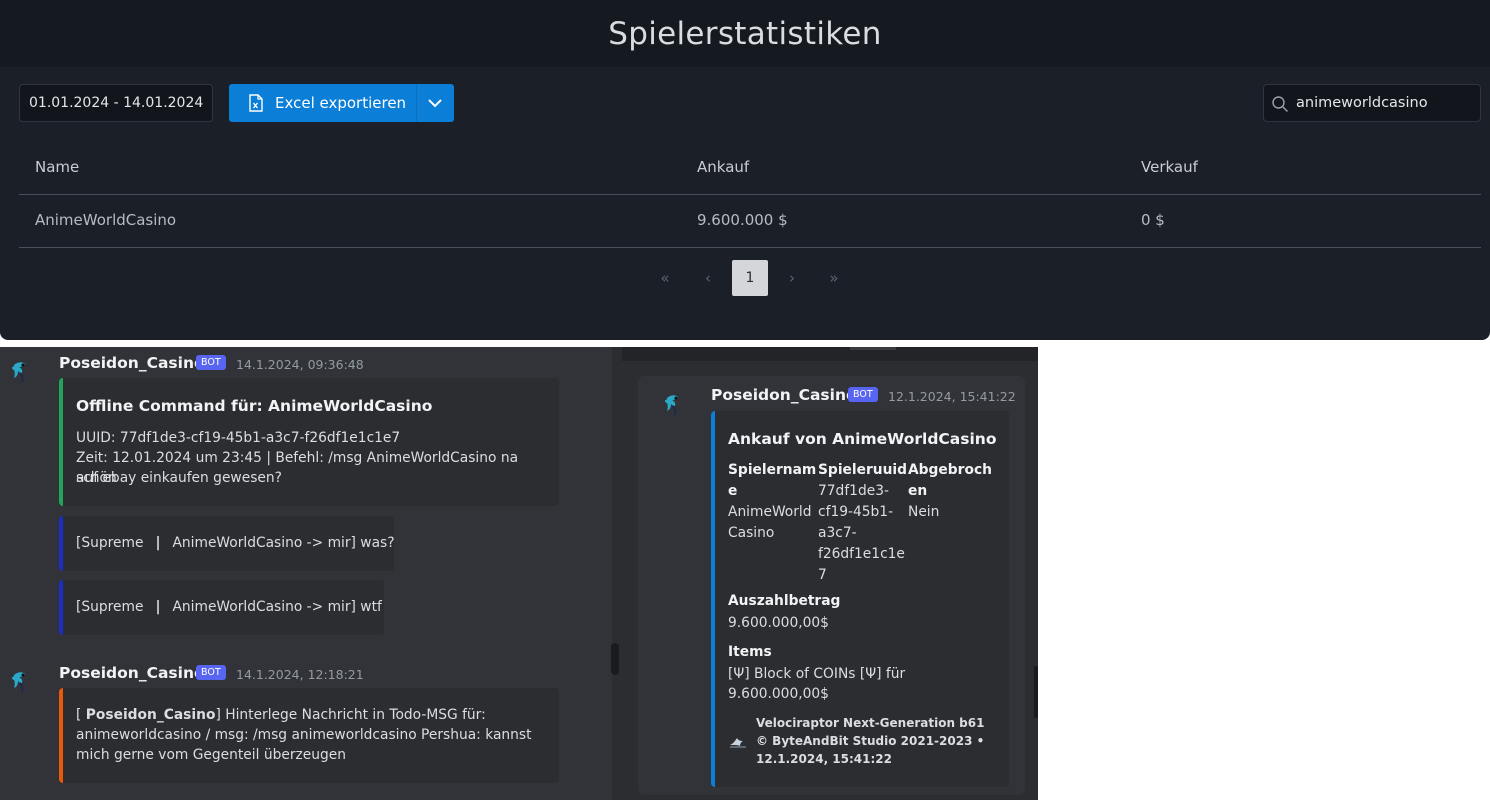 Image resolution: width=1490 pixels, height=800 pixels. Describe the element at coordinates (1169, 167) in the screenshot. I see `column-header-verkauf: Verkauf` at that location.